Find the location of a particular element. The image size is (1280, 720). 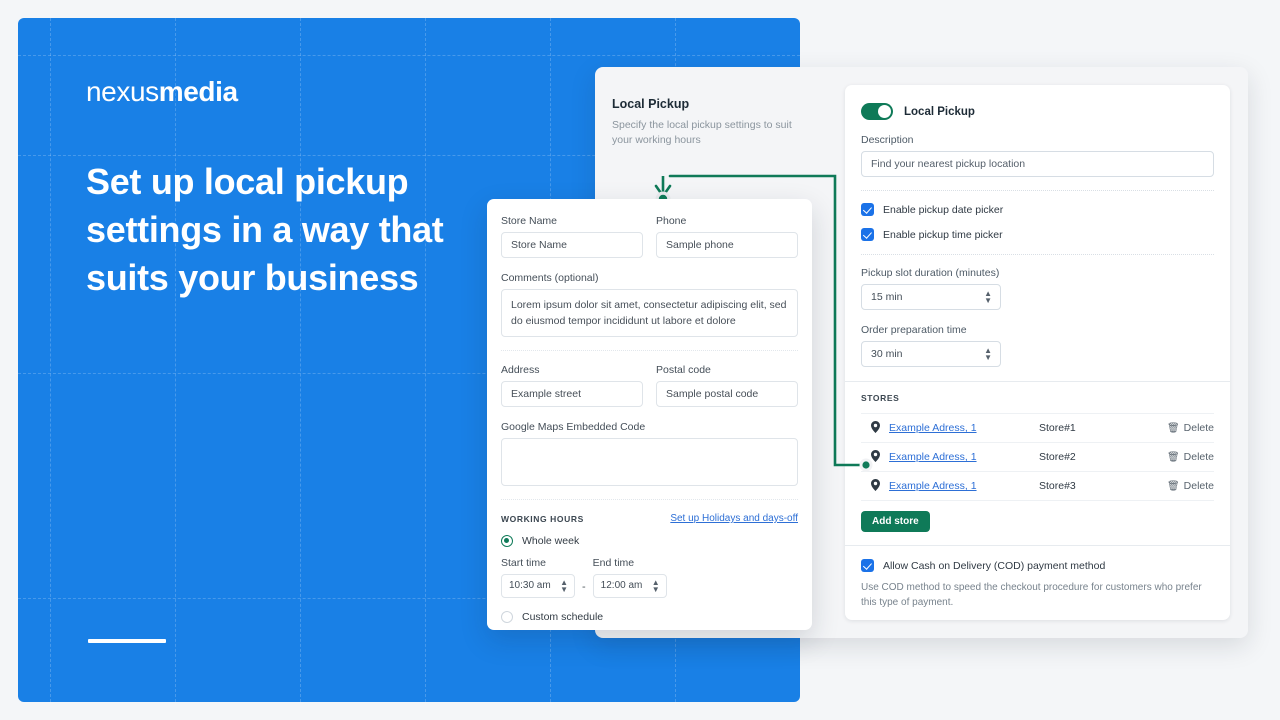

slot-duration-label: Pickup slot duration (minutes) is located at coordinates (930, 273).